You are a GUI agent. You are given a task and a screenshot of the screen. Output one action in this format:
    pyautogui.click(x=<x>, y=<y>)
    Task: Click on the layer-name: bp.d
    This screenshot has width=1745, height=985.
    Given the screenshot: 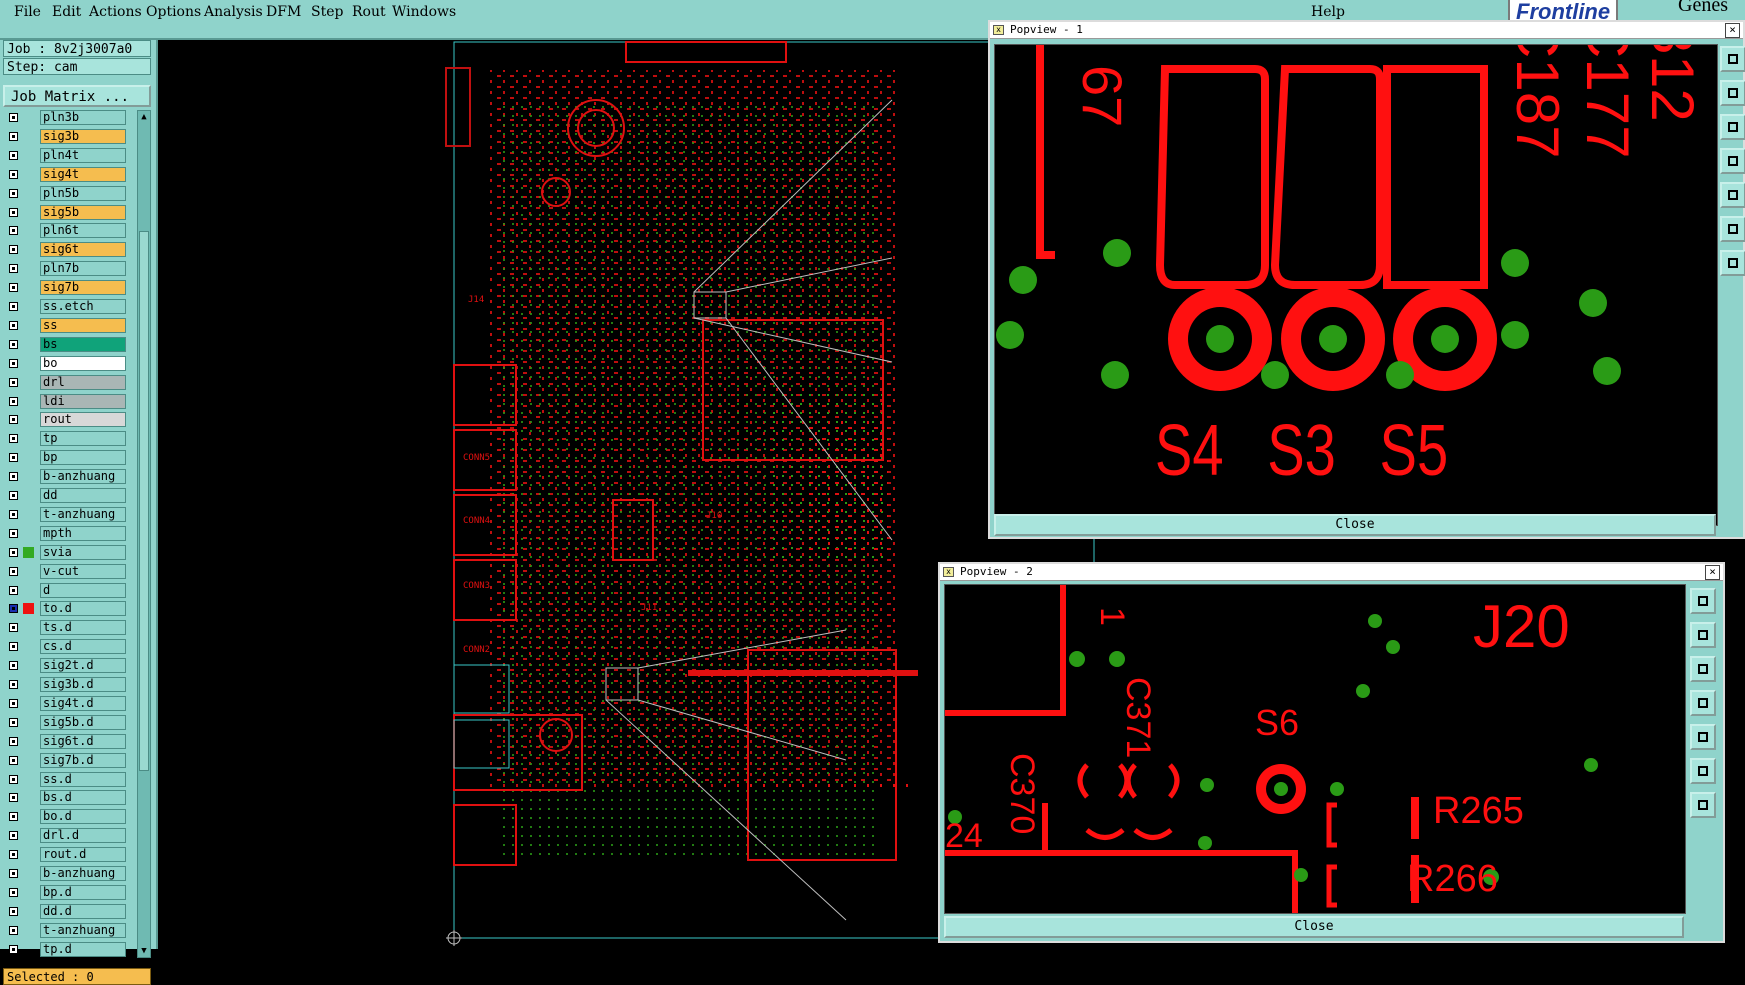 What is the action you would take?
    pyautogui.click(x=83, y=892)
    